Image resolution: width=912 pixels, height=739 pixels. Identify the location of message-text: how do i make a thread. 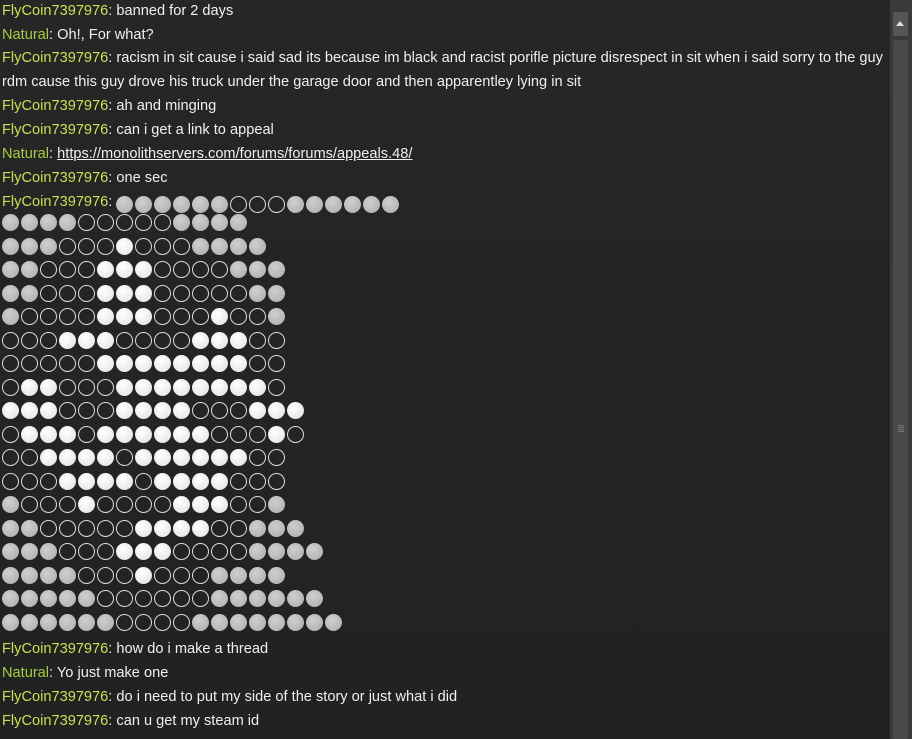
(192, 649).